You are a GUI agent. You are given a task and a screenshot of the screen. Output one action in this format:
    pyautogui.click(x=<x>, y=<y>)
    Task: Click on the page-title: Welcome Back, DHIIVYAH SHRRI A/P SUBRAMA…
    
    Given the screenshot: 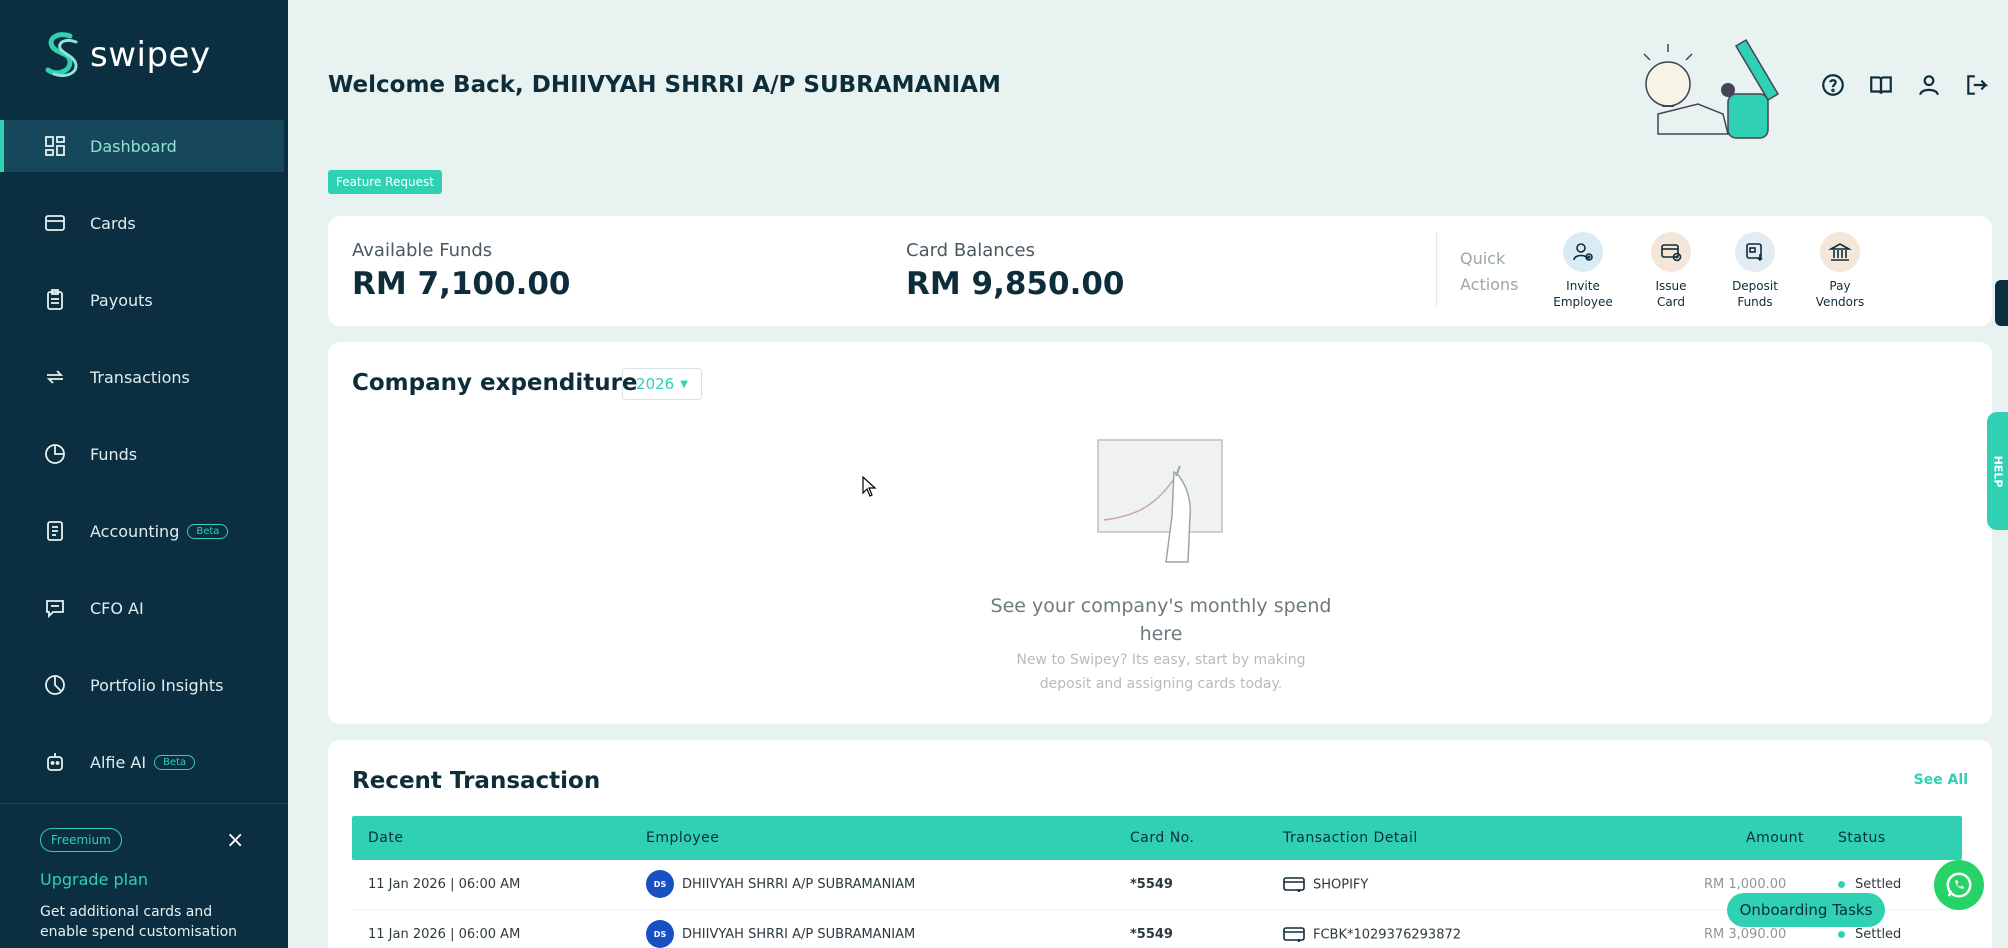 What is the action you would take?
    pyautogui.click(x=664, y=85)
    